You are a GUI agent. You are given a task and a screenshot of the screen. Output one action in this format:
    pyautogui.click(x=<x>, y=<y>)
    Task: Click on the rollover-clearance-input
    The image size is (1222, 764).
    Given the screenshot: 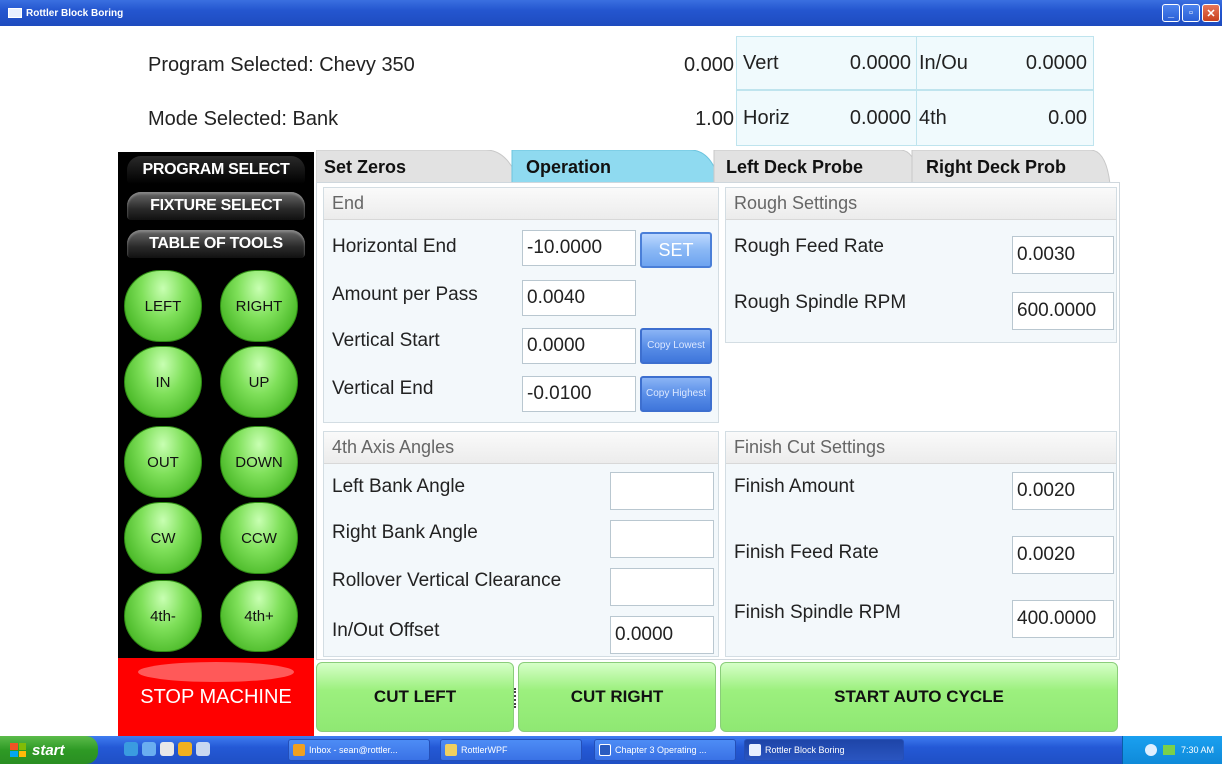 What is the action you would take?
    pyautogui.click(x=662, y=587)
    